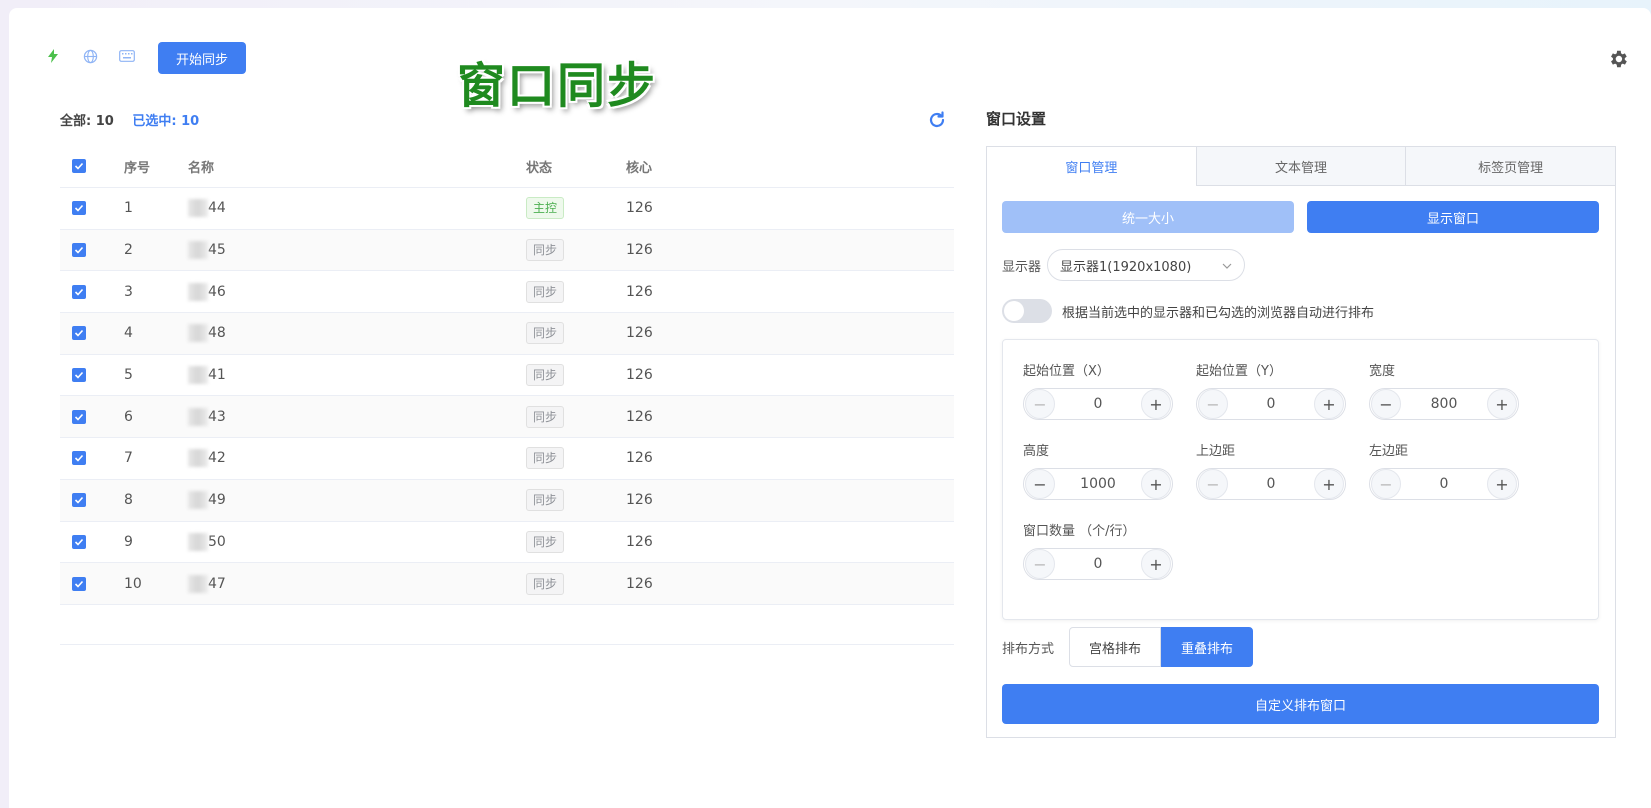 This screenshot has height=808, width=1651. Describe the element at coordinates (507, 334) in the screenshot. I see `table-row: 4 48 同步 126` at that location.